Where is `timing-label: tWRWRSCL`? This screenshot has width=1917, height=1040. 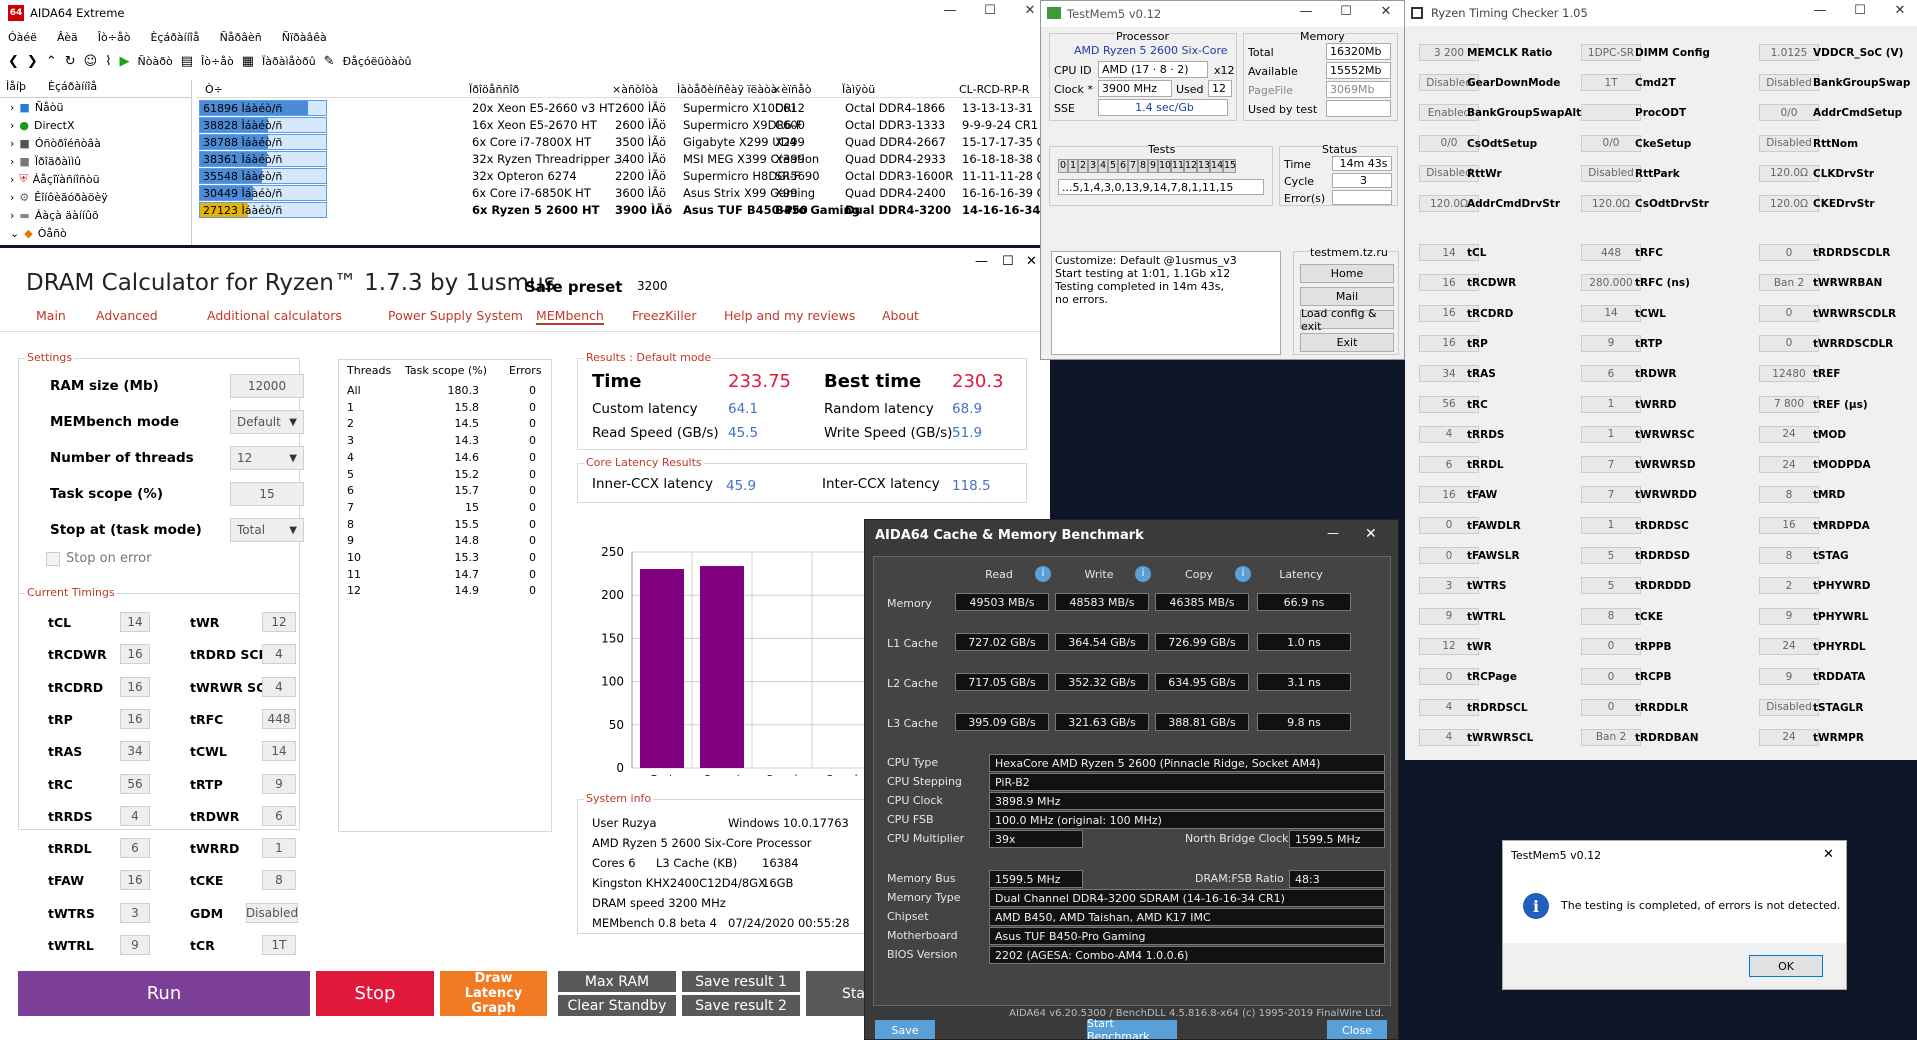
timing-label: tWRWRSCL is located at coordinates (1500, 737).